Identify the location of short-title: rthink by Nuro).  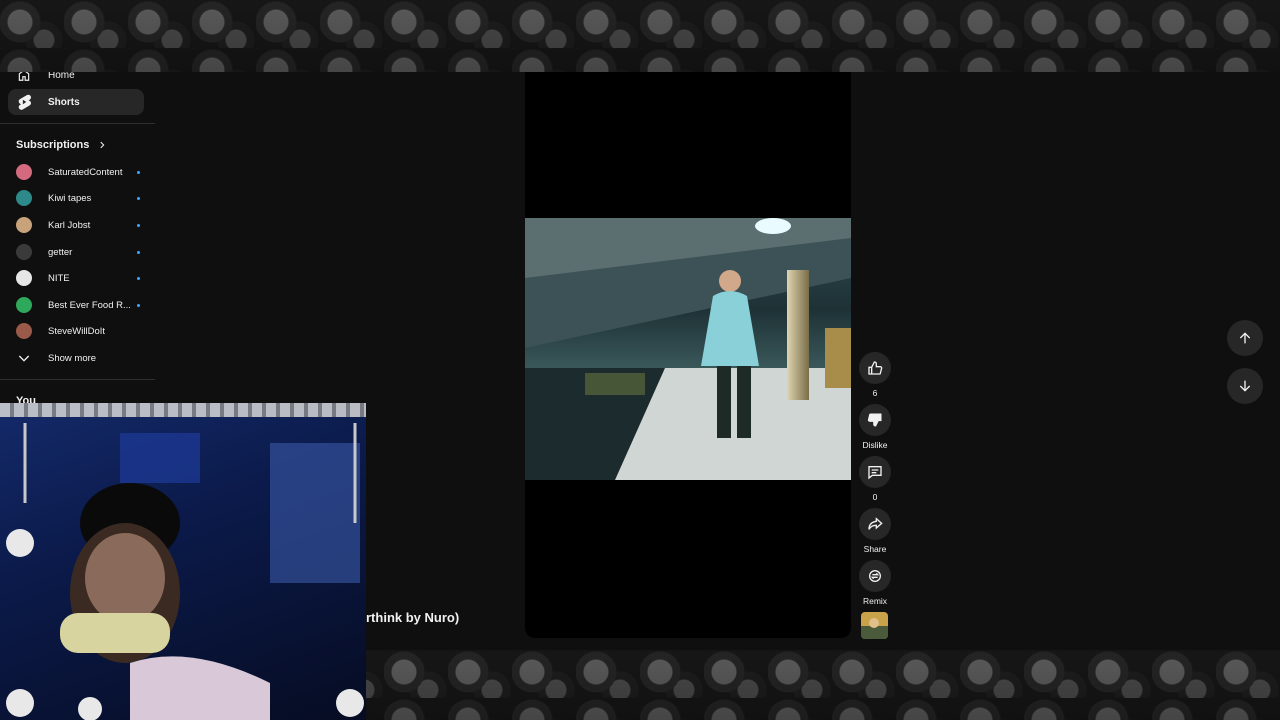
(413, 617).